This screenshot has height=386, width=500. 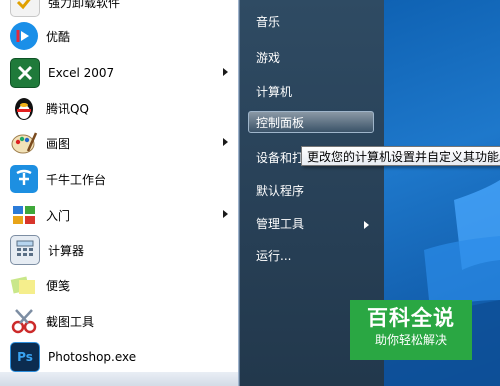 I want to click on uninstall-icon, so click(x=25, y=8).